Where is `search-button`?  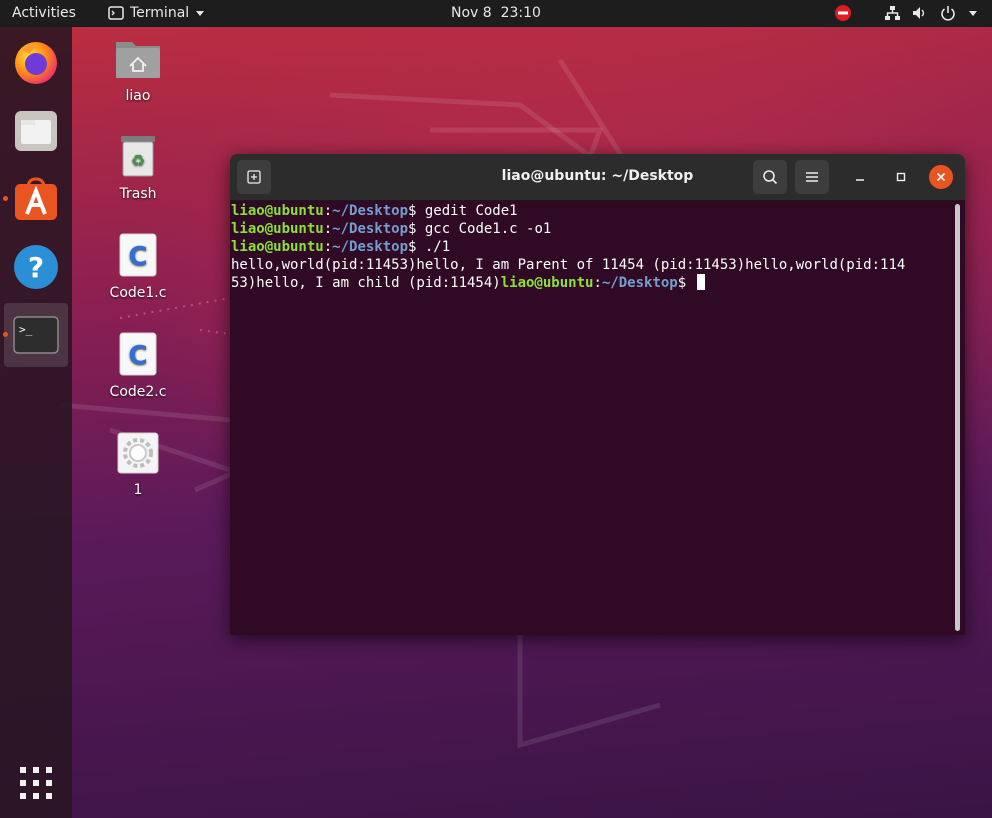 search-button is located at coordinates (770, 177).